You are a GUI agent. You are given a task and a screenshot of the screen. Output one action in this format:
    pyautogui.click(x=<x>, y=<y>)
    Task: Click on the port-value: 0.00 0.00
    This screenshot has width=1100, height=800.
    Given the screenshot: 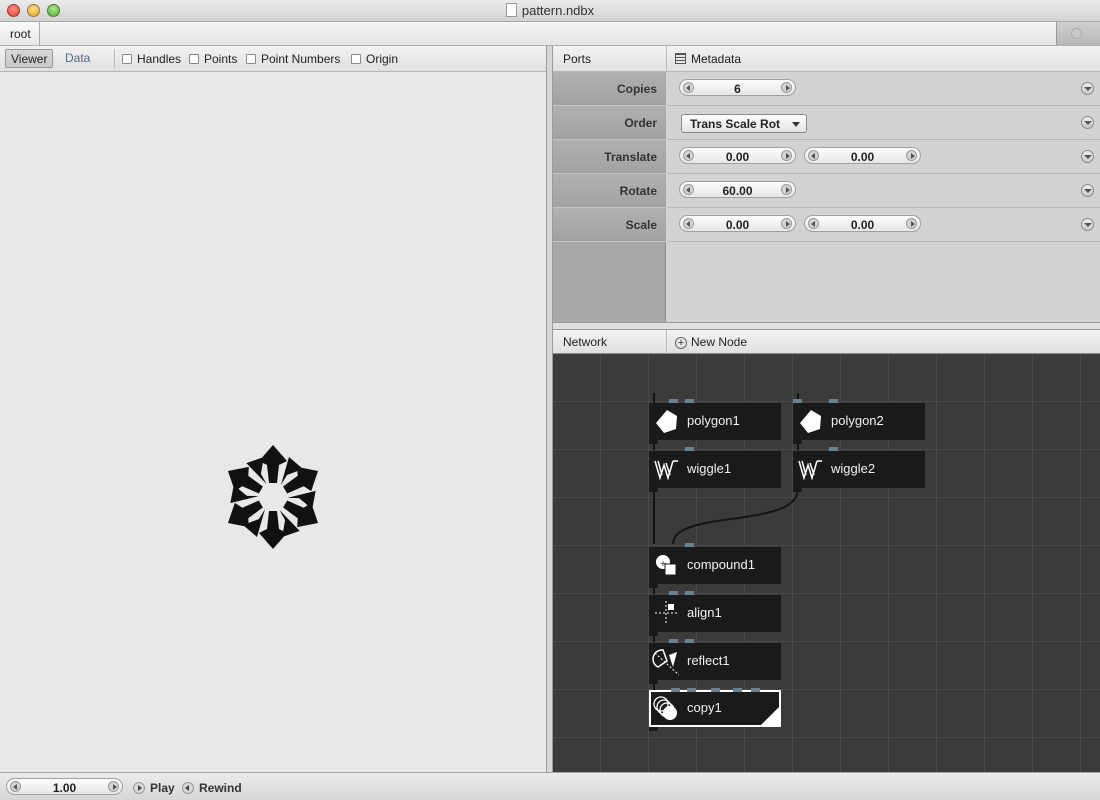 What is the action you would take?
    pyautogui.click(x=883, y=225)
    